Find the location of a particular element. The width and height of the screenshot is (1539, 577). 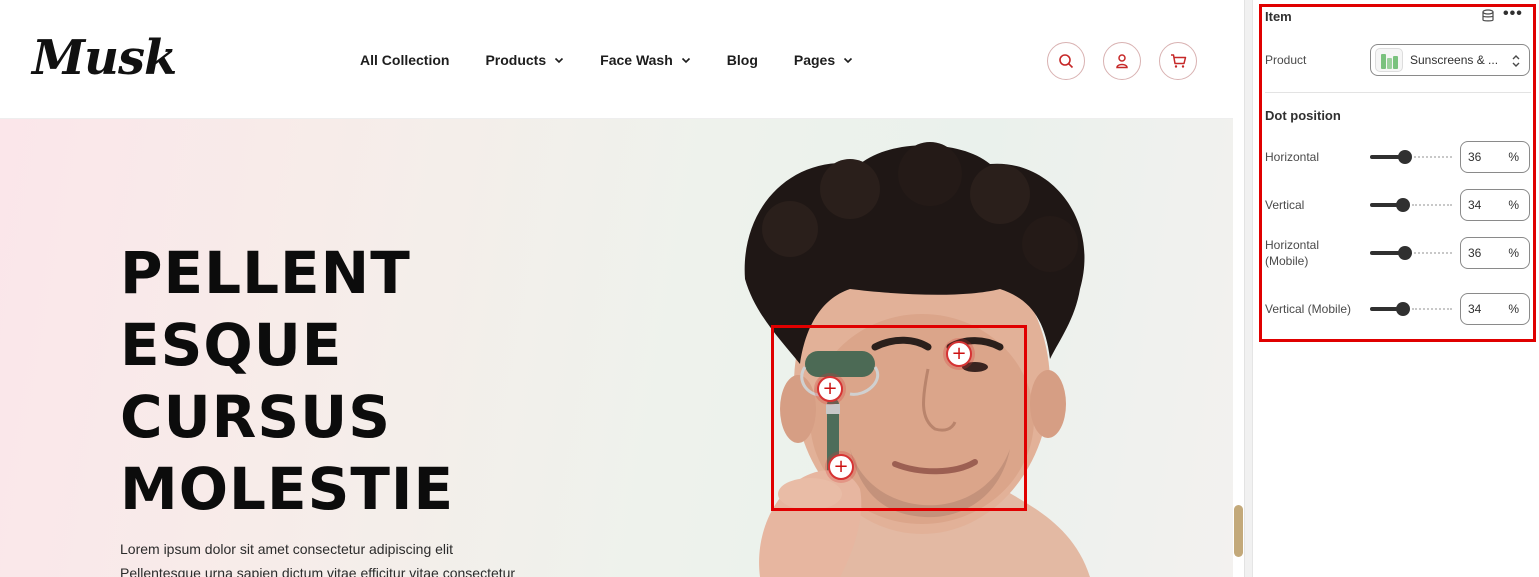

horizontal-slider is located at coordinates (1411, 157).